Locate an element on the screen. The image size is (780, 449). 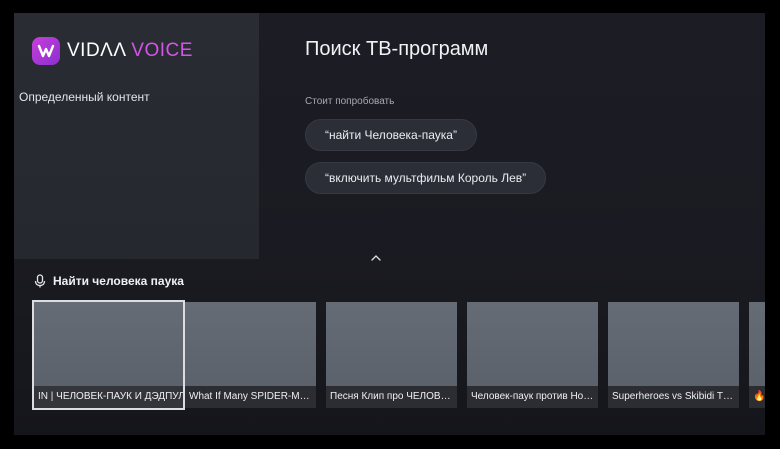
page-title: Поиск ТВ-программ is located at coordinates (397, 49).